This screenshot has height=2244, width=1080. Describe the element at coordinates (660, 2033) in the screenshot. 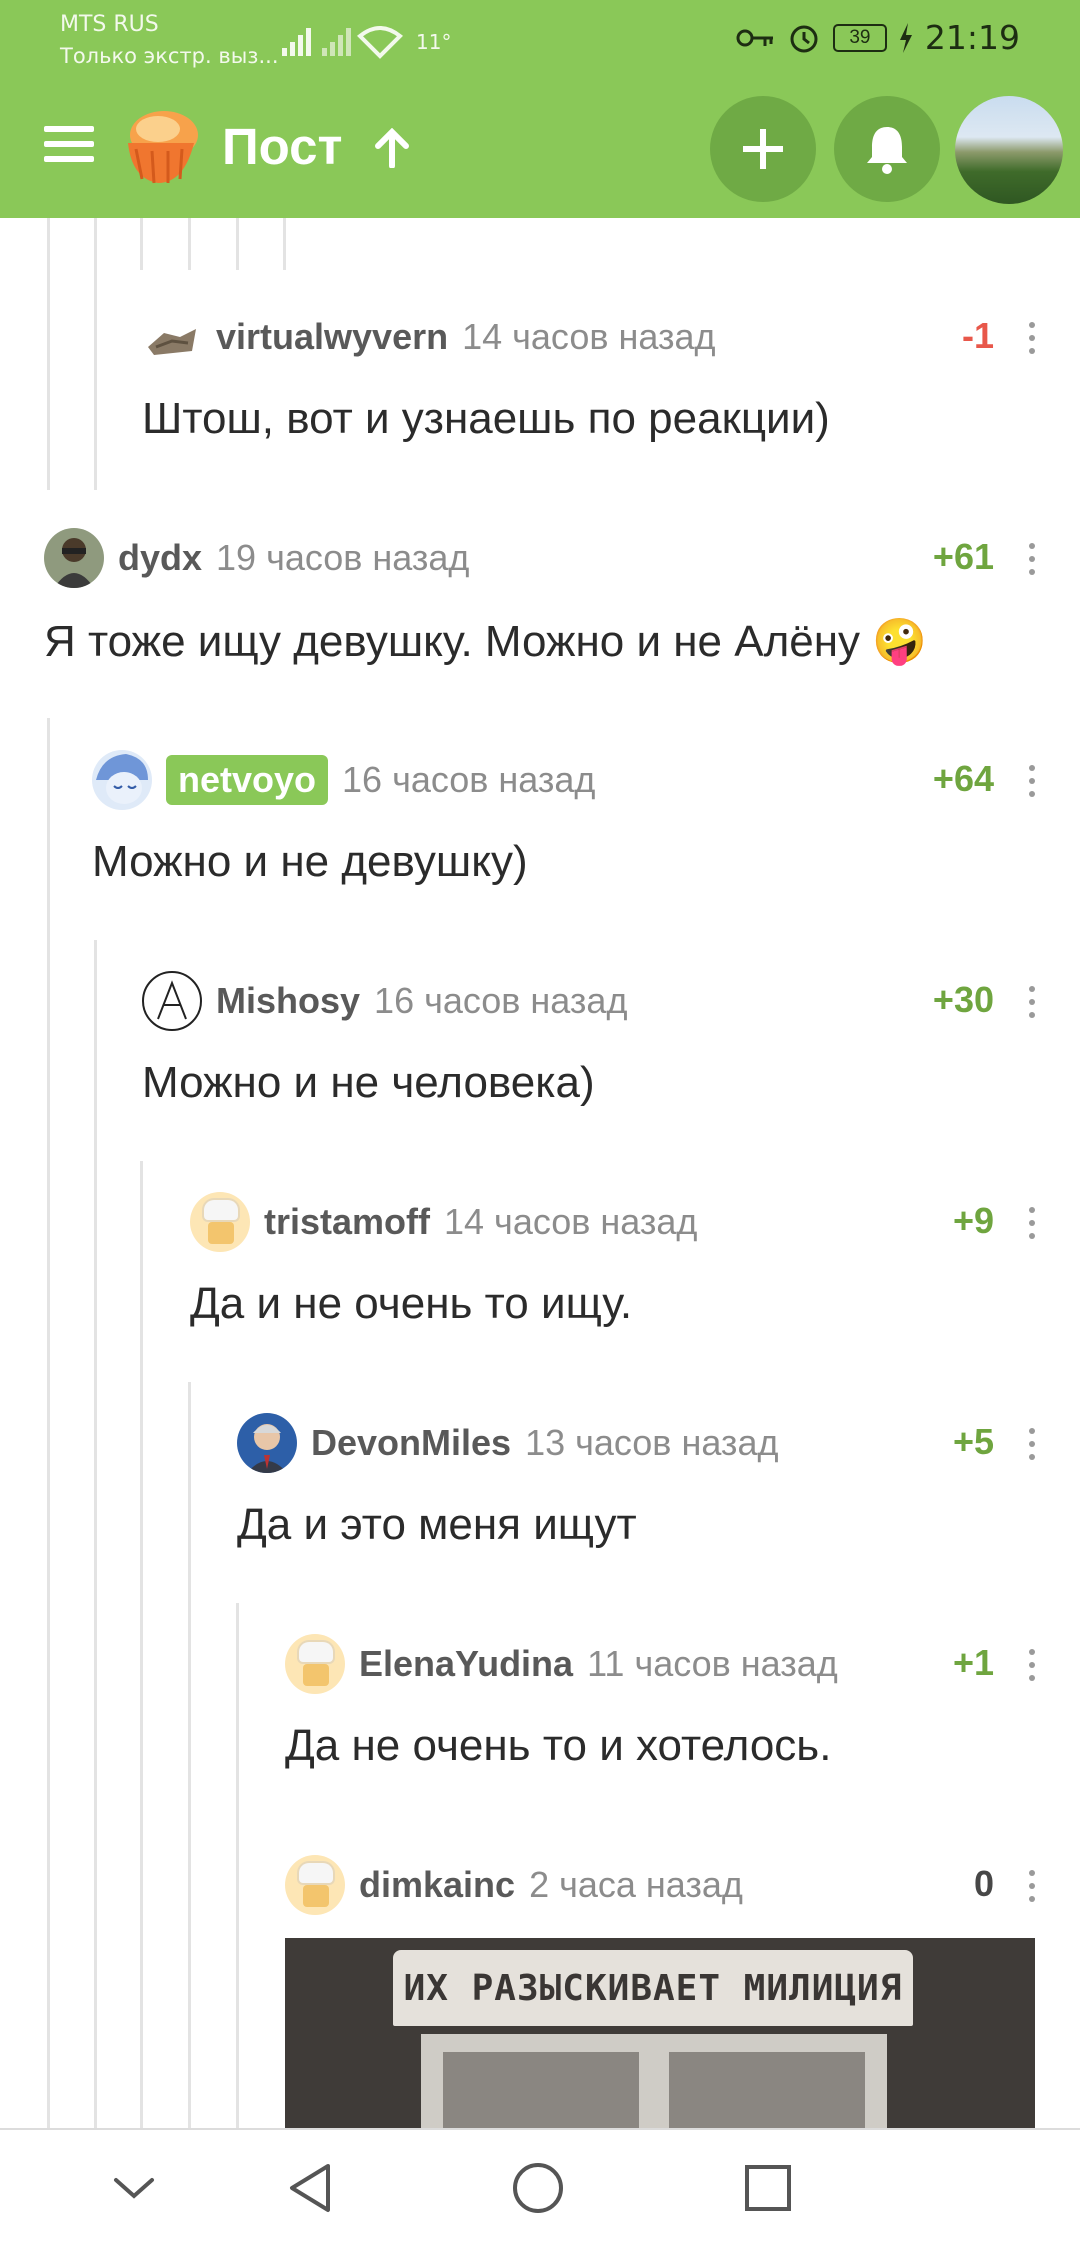

I see `comment-image: ИХ РАЗЫСКИВАЕТ МИЛИЦИЯ` at that location.